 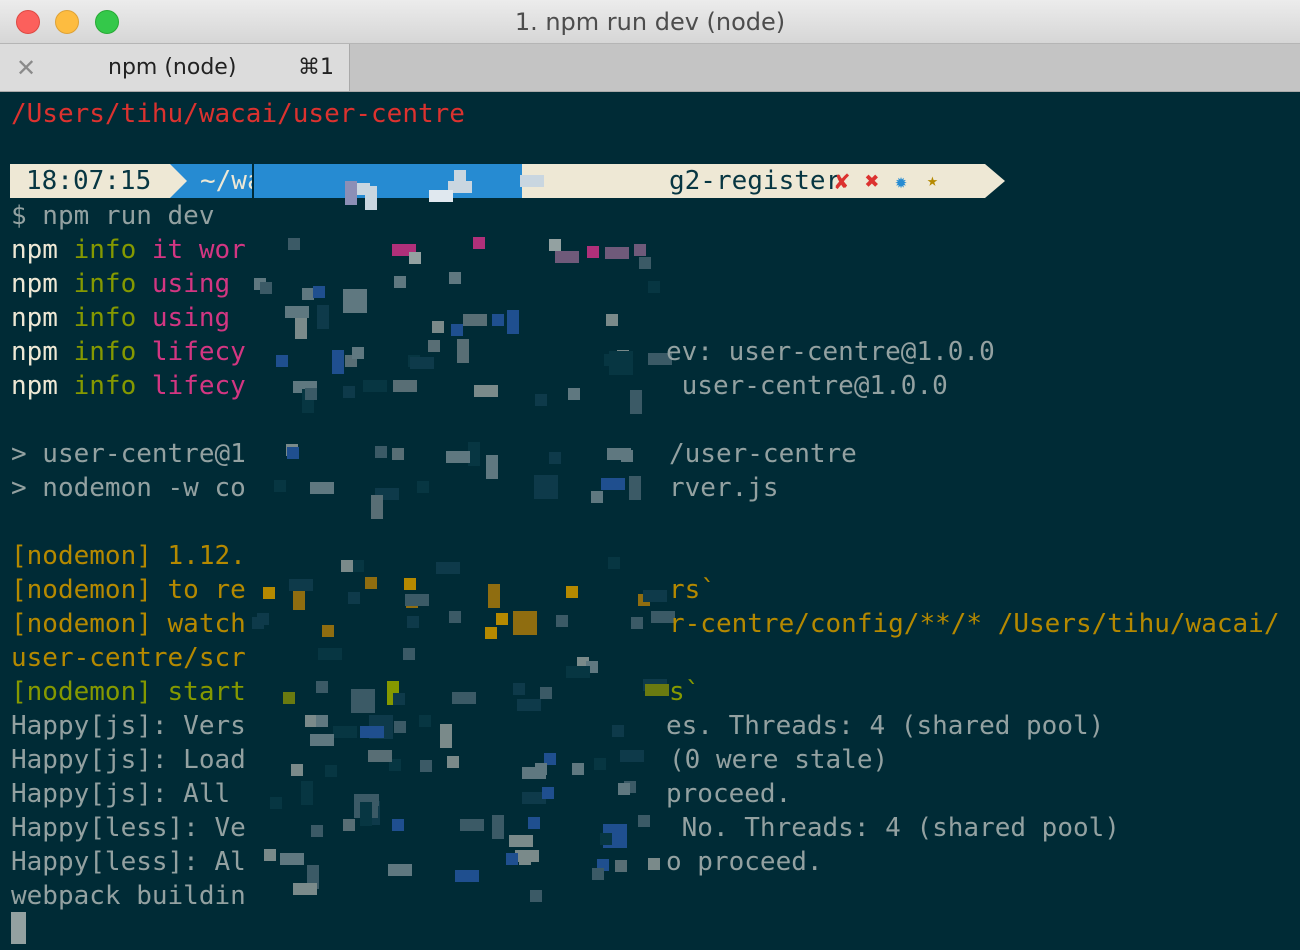 What do you see at coordinates (932, 180) in the screenshot?
I see `status-star-icon: ★` at bounding box center [932, 180].